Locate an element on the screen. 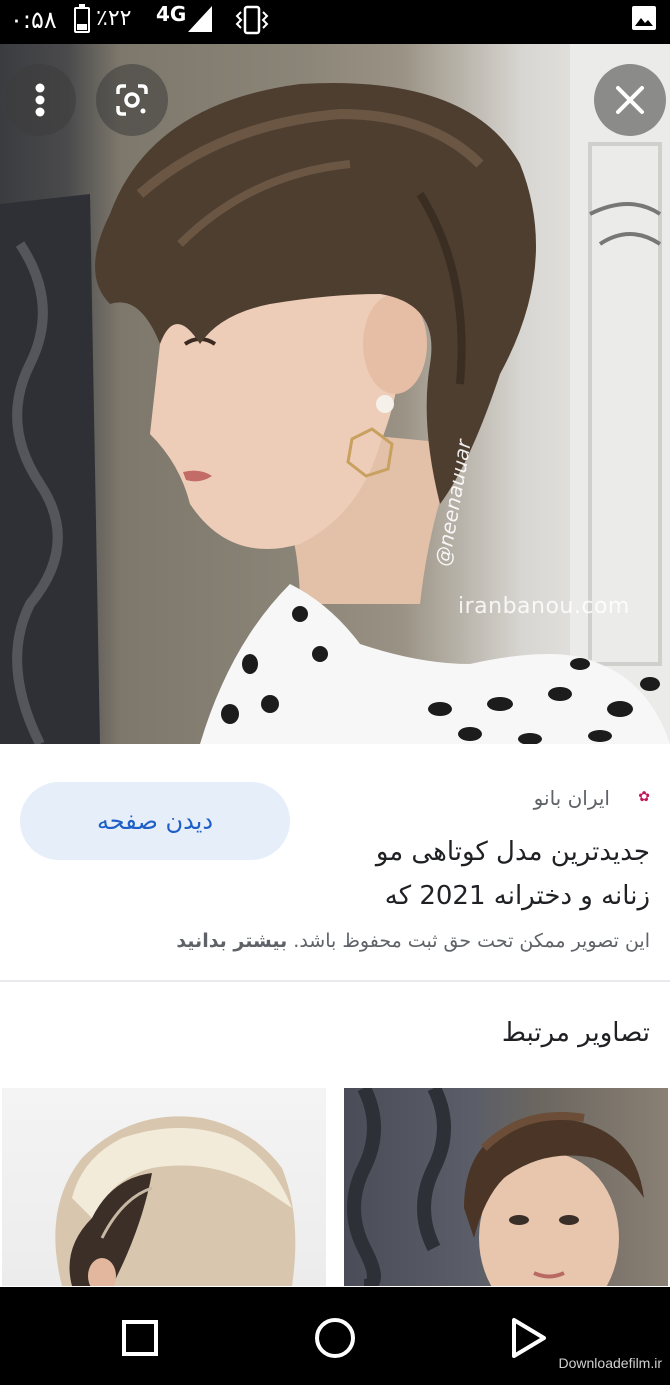 This screenshot has height=1385, width=670. divider is located at coordinates (335, 981).